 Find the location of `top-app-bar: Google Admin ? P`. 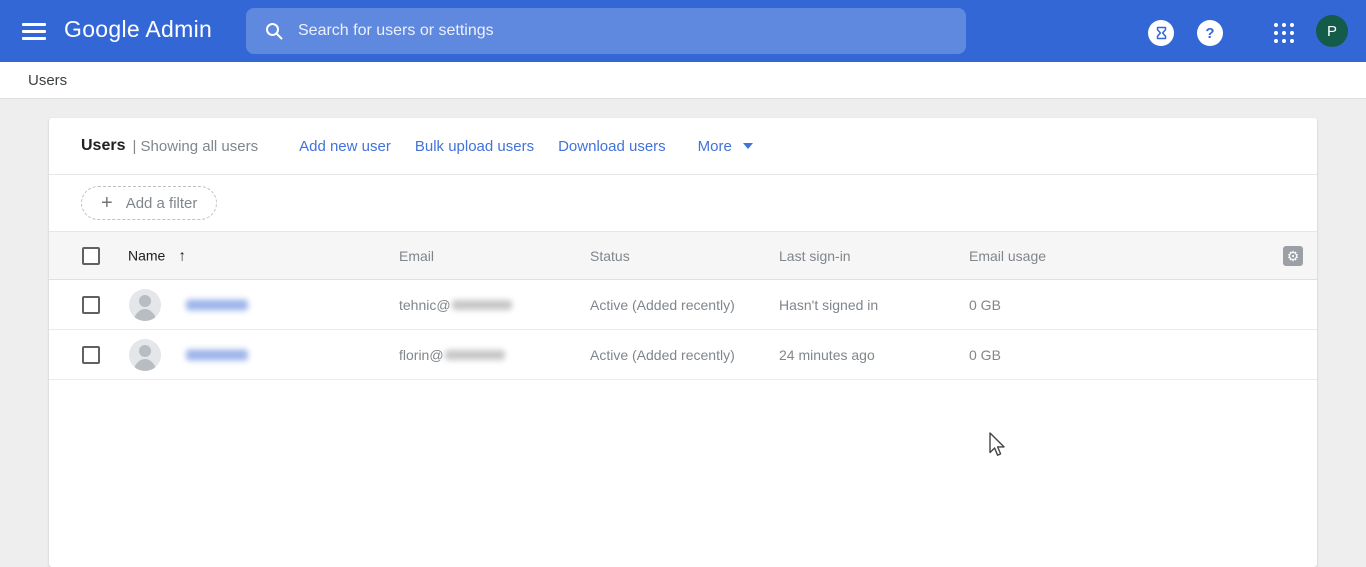

top-app-bar: Google Admin ? P is located at coordinates (683, 31).